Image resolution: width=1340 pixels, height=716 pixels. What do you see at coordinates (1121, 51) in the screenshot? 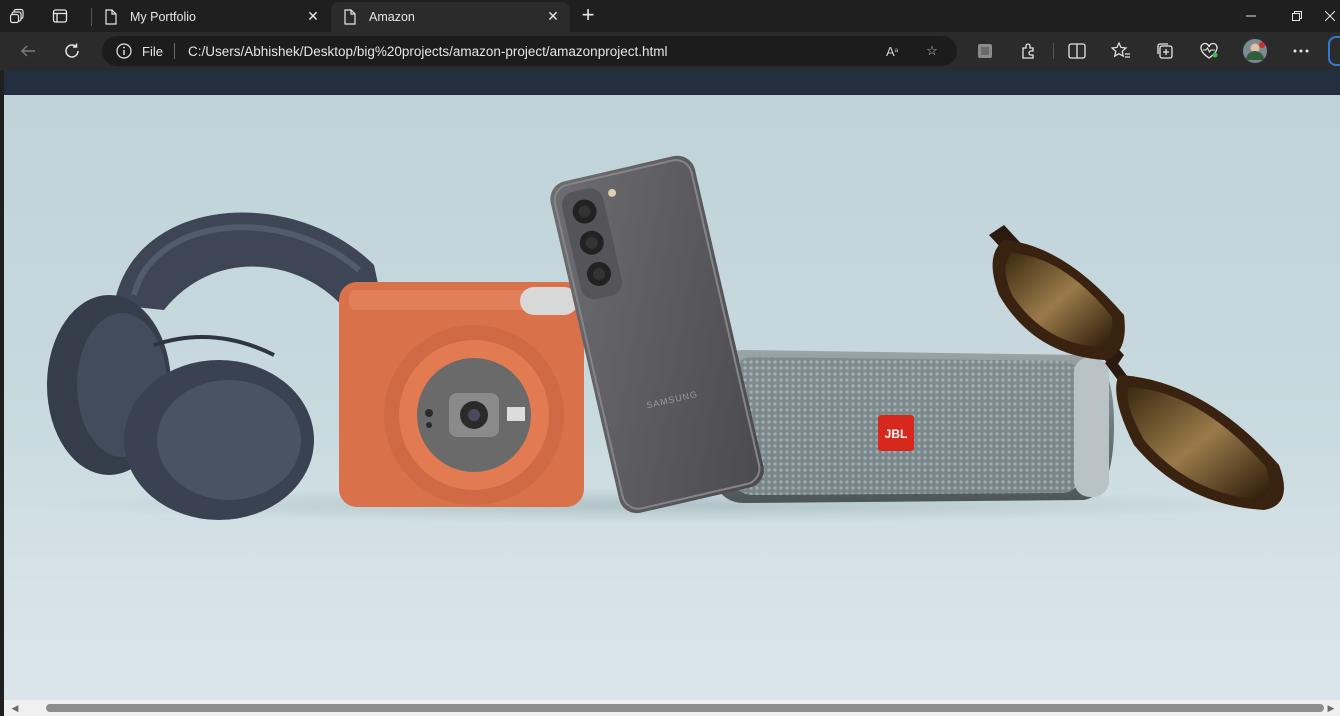
I see `favorites-icon` at bounding box center [1121, 51].